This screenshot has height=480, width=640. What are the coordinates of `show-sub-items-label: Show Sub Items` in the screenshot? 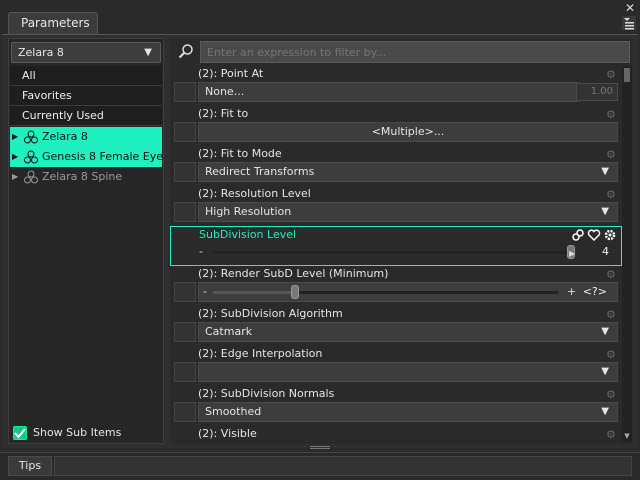 It's located at (77, 432).